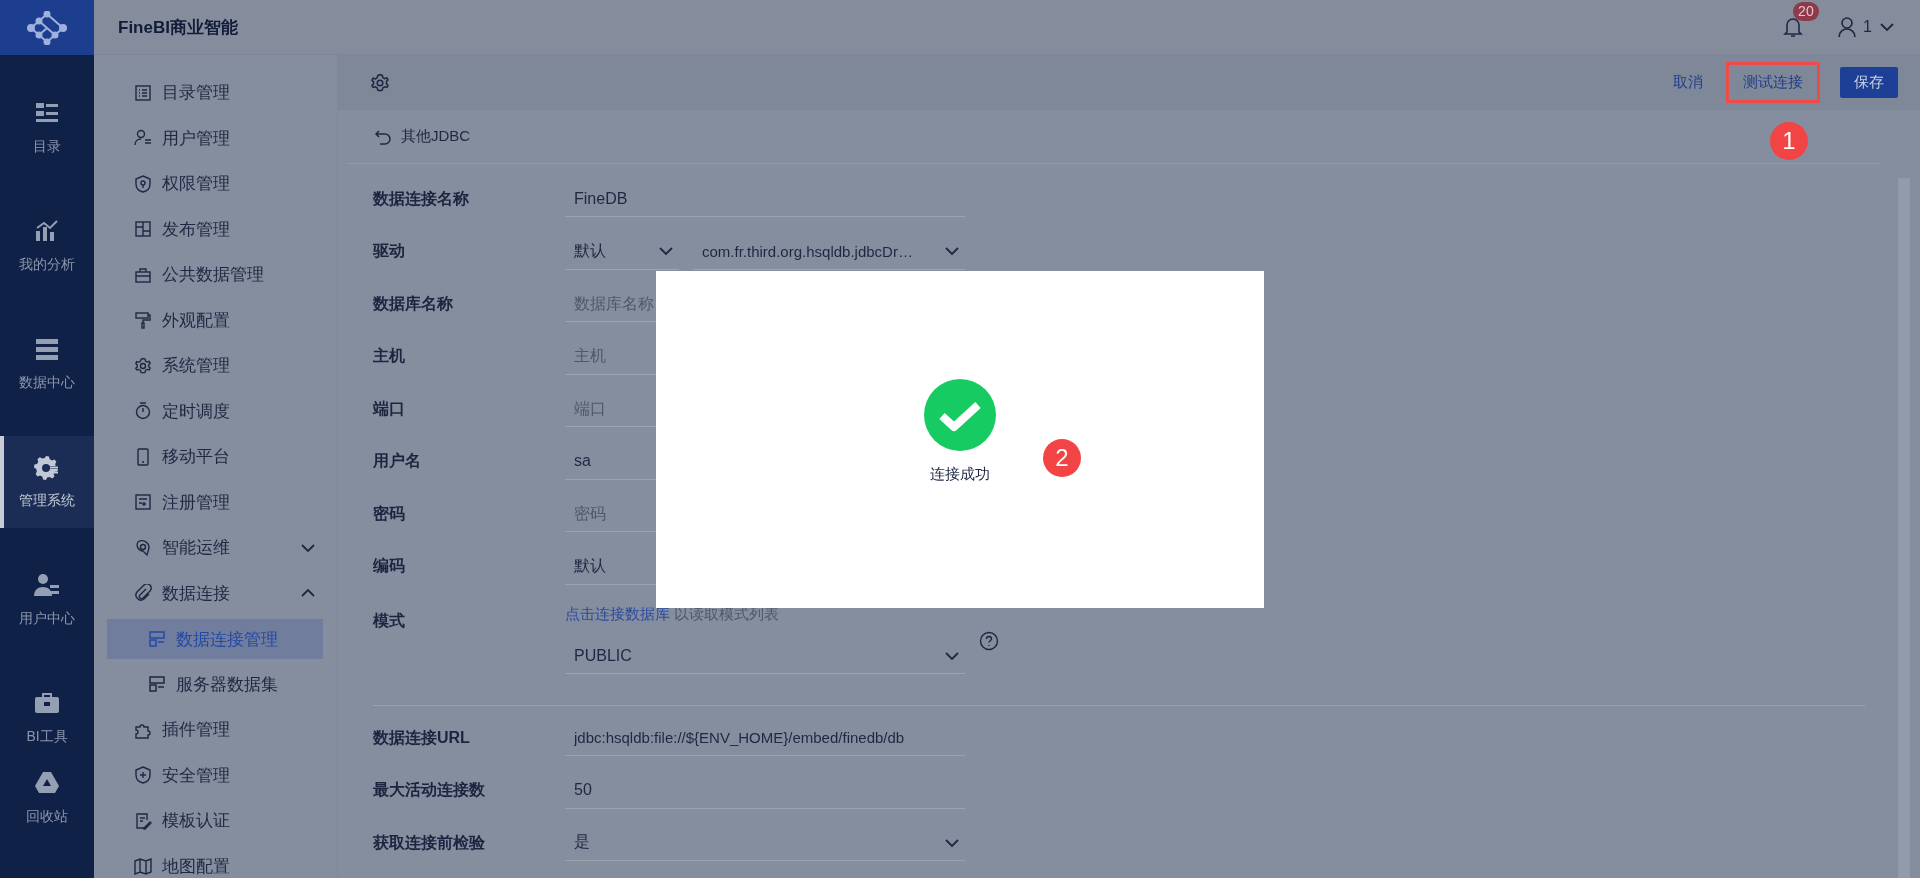  Describe the element at coordinates (765, 738) in the screenshot. I see `text-field: jdbc:hsqldb:file://${ENV_HOME}/embed/finedb/db` at that location.